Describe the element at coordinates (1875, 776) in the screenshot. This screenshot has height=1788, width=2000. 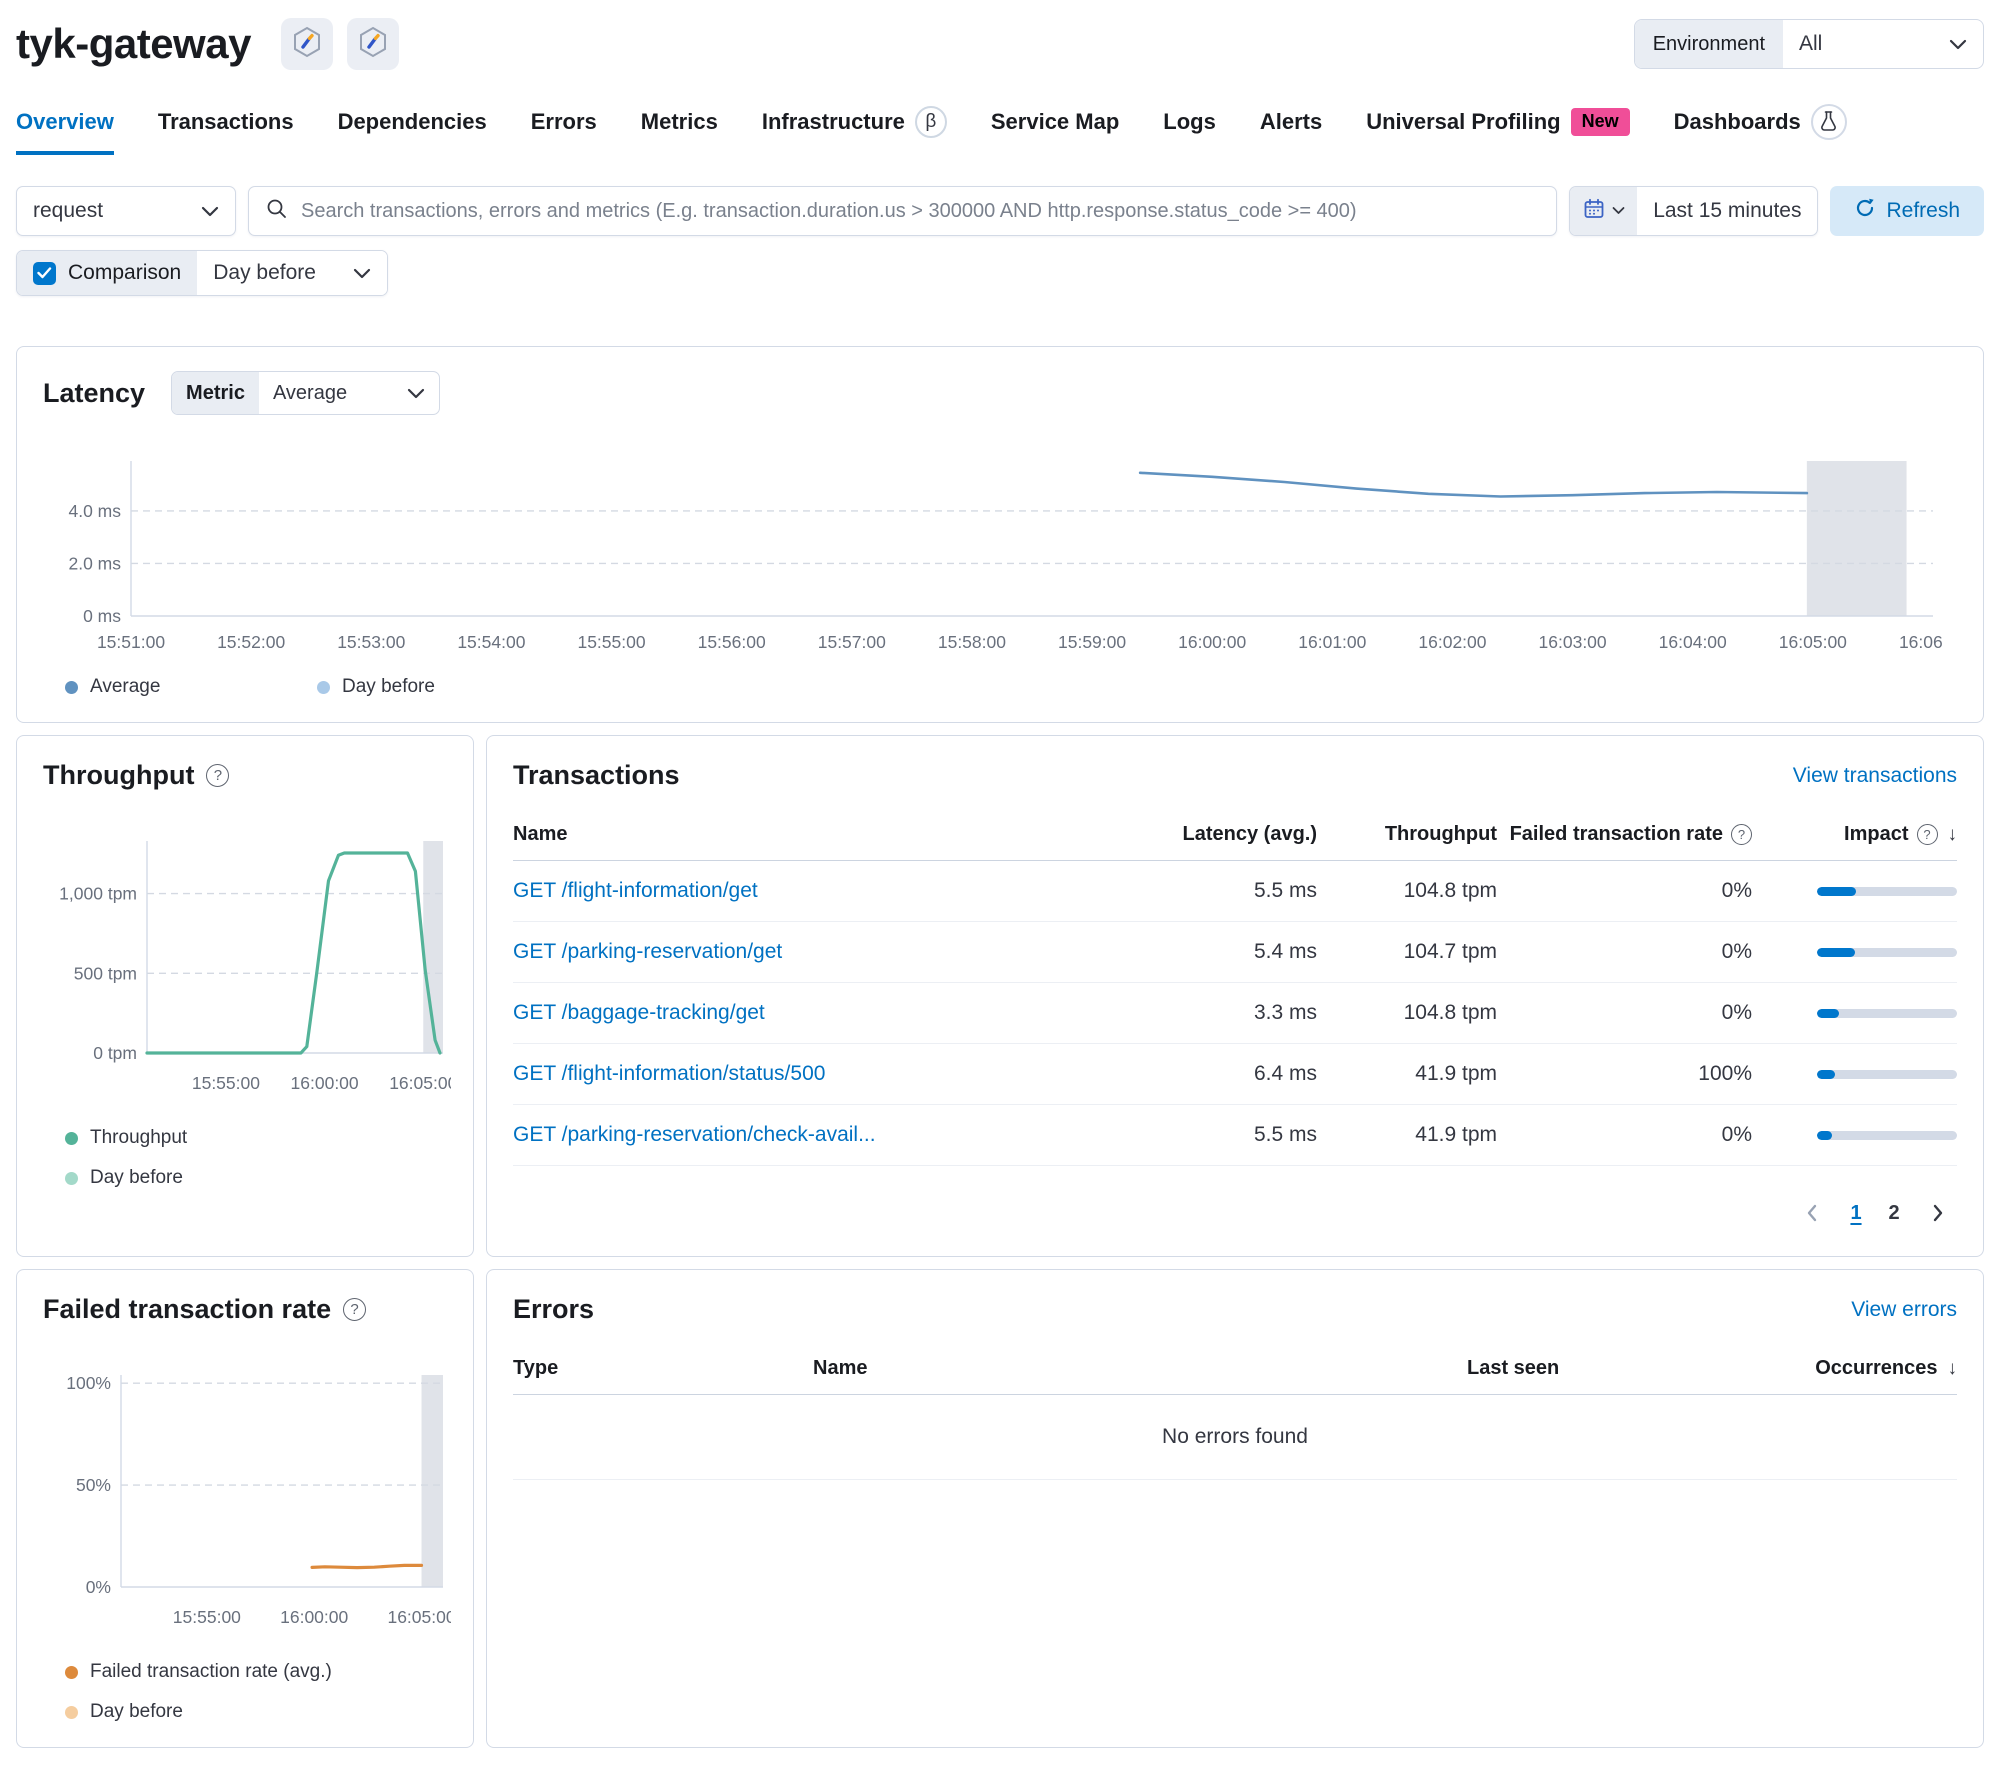
I see `view-transactions-link: View transactions` at that location.